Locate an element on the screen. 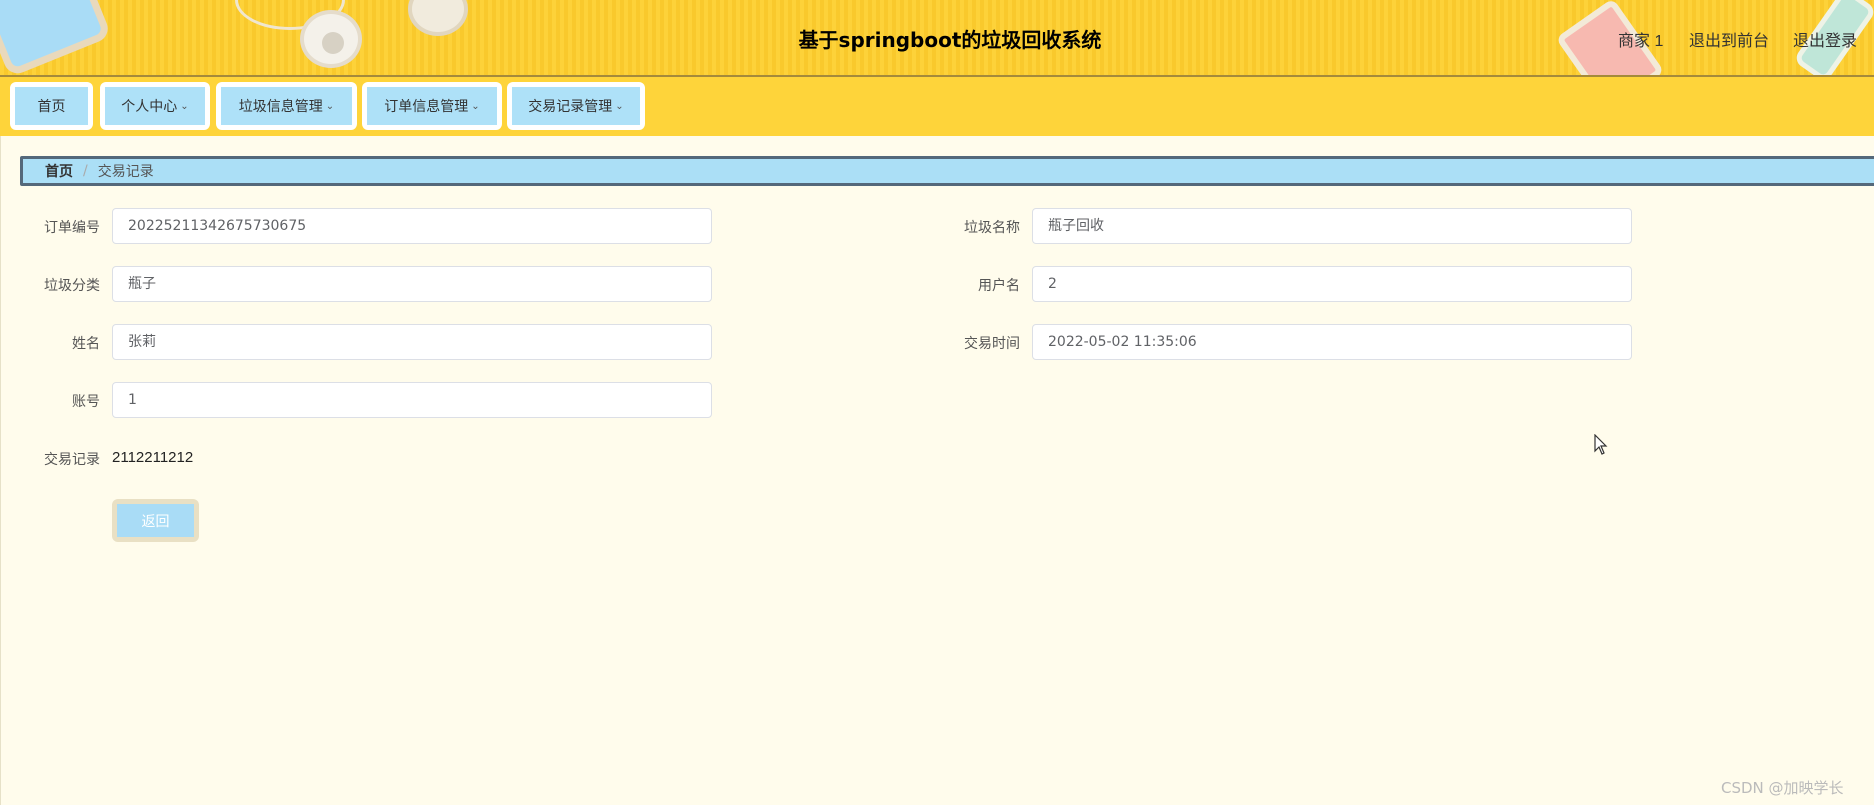  back-button-wrapper: 返回 is located at coordinates (155, 520).